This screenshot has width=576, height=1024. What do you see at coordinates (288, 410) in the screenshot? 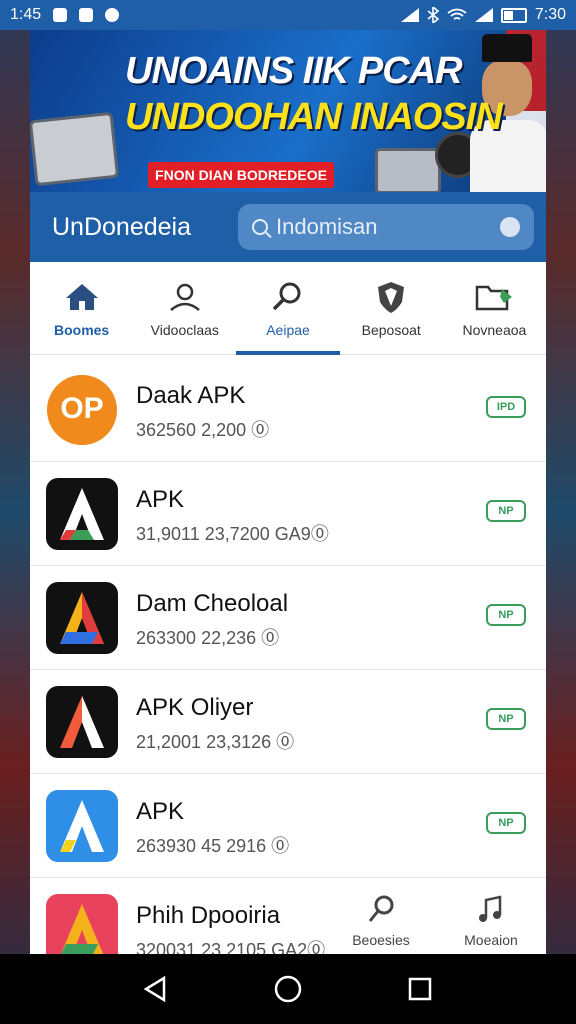
I see `list-item: OP Daak APK 362560 2,200 ⓪ IPD` at bounding box center [288, 410].